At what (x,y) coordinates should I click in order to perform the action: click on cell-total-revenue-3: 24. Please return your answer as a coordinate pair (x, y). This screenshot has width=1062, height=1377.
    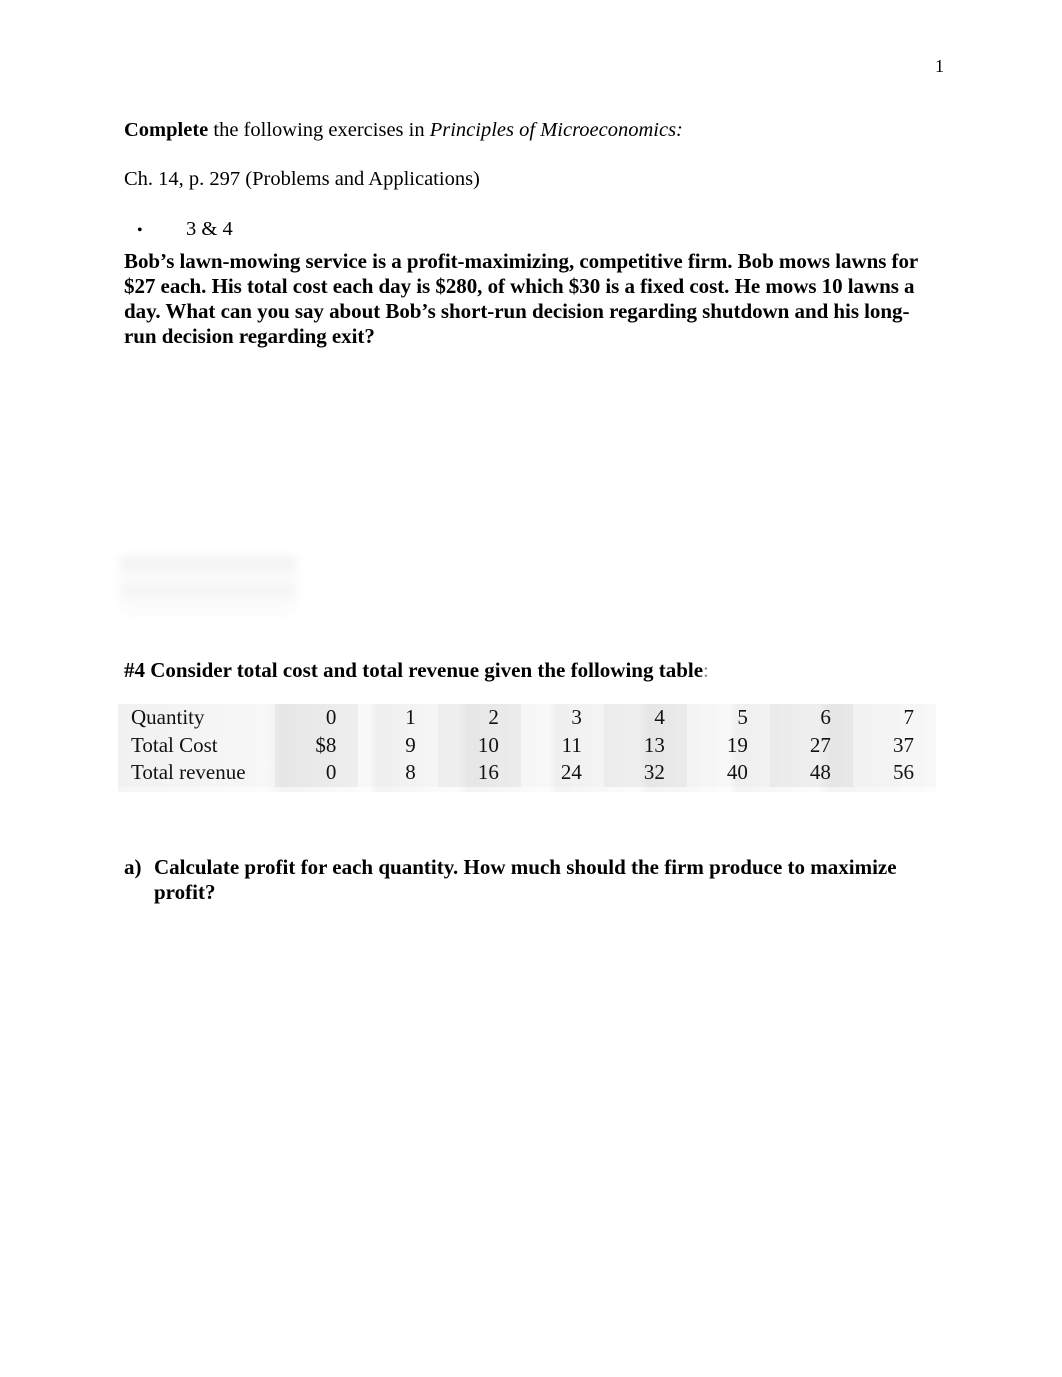
    Looking at the image, I should click on (571, 772).